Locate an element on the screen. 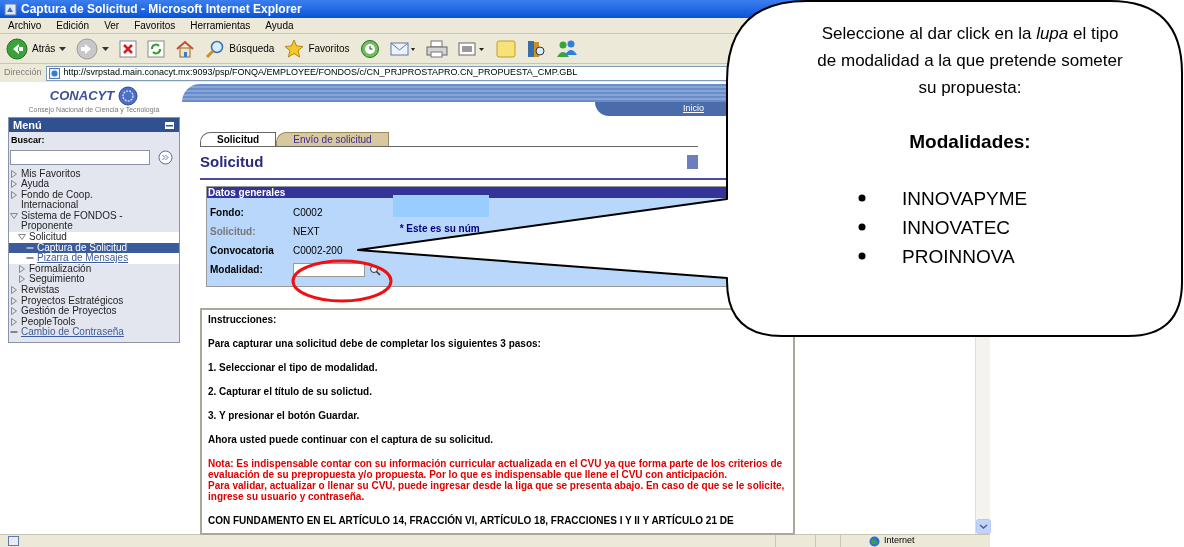  field-value: C0002 is located at coordinates (308, 213).